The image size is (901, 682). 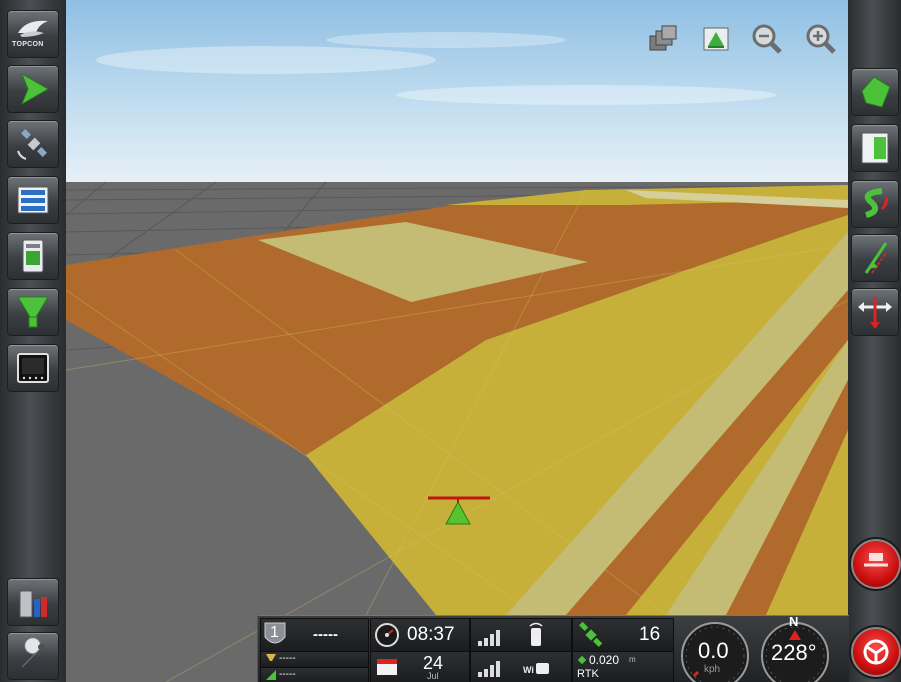 I want to click on clock-cell: 08:37, so click(x=420, y=635).